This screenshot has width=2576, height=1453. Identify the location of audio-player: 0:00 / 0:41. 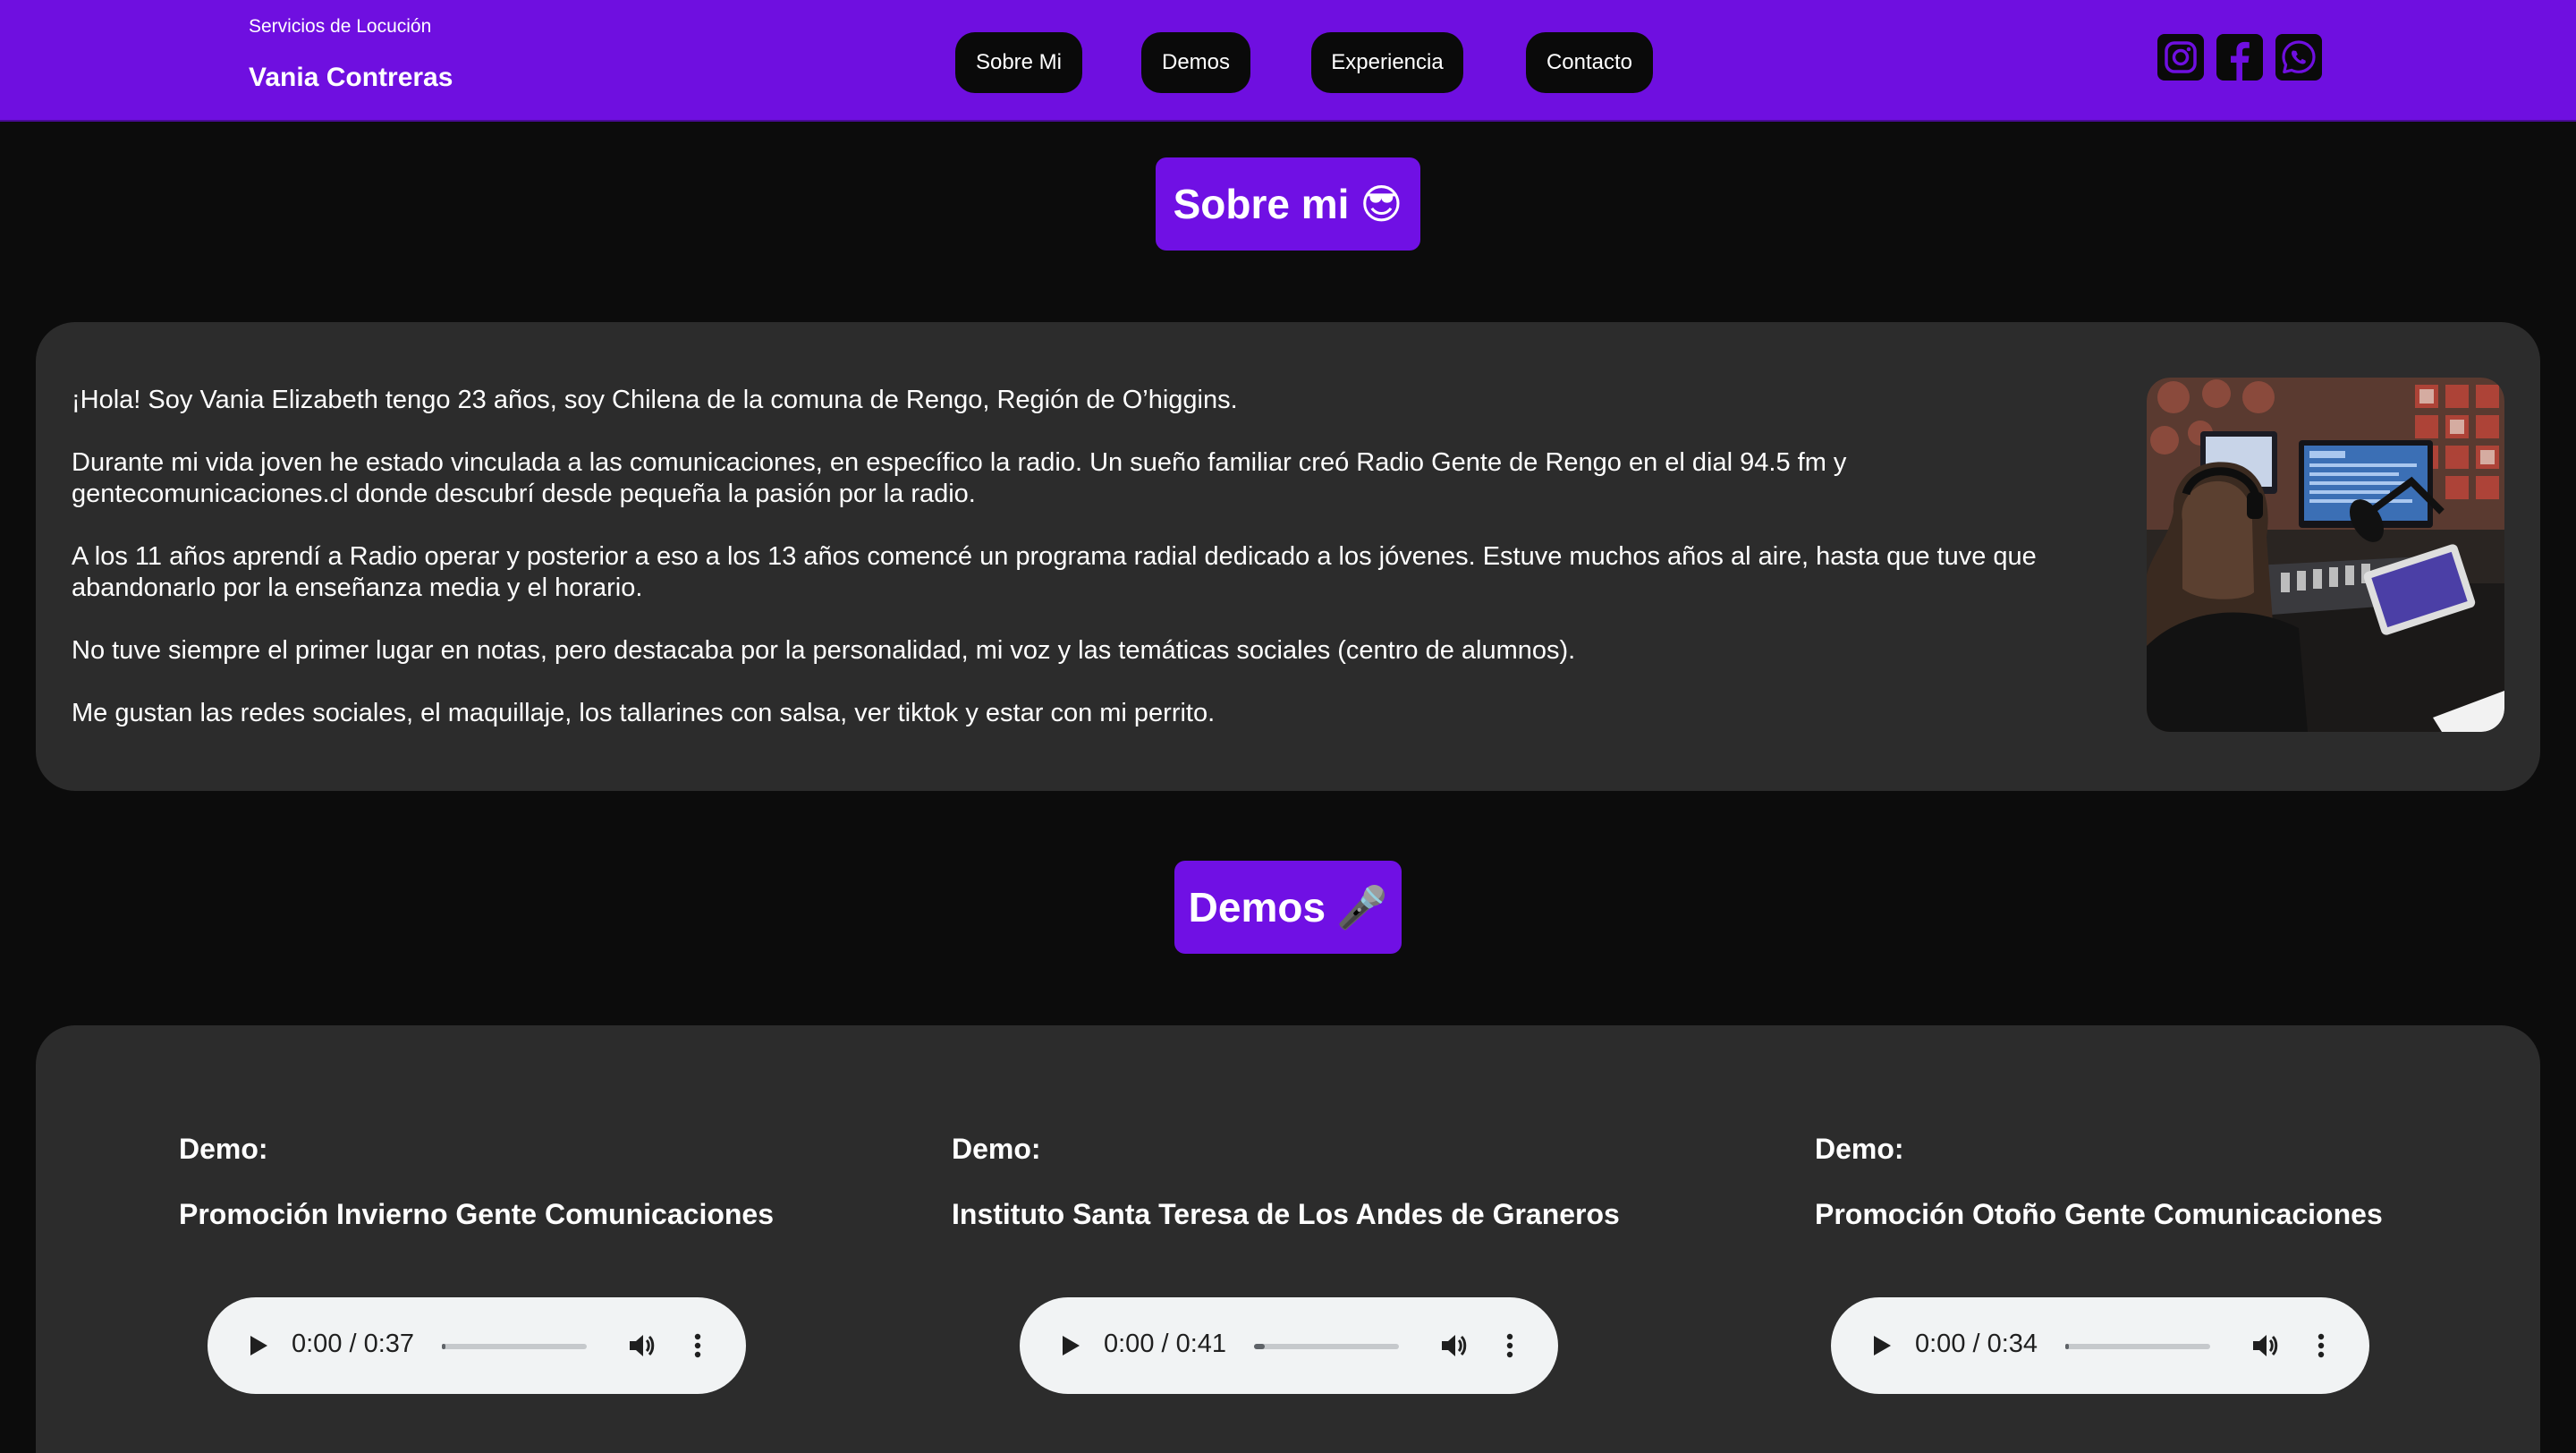
(1289, 1345).